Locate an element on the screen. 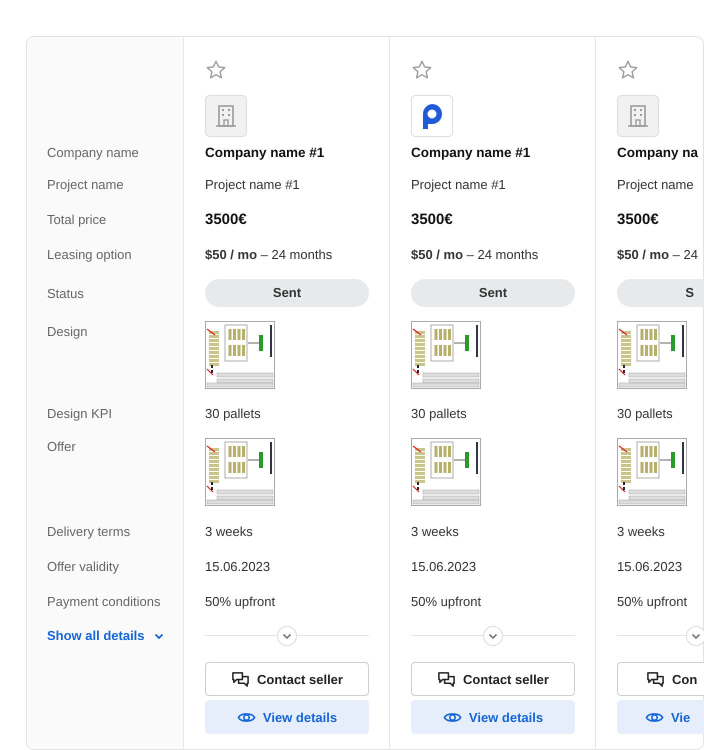 The width and height of the screenshot is (704, 750). status-pill: S is located at coordinates (660, 293).